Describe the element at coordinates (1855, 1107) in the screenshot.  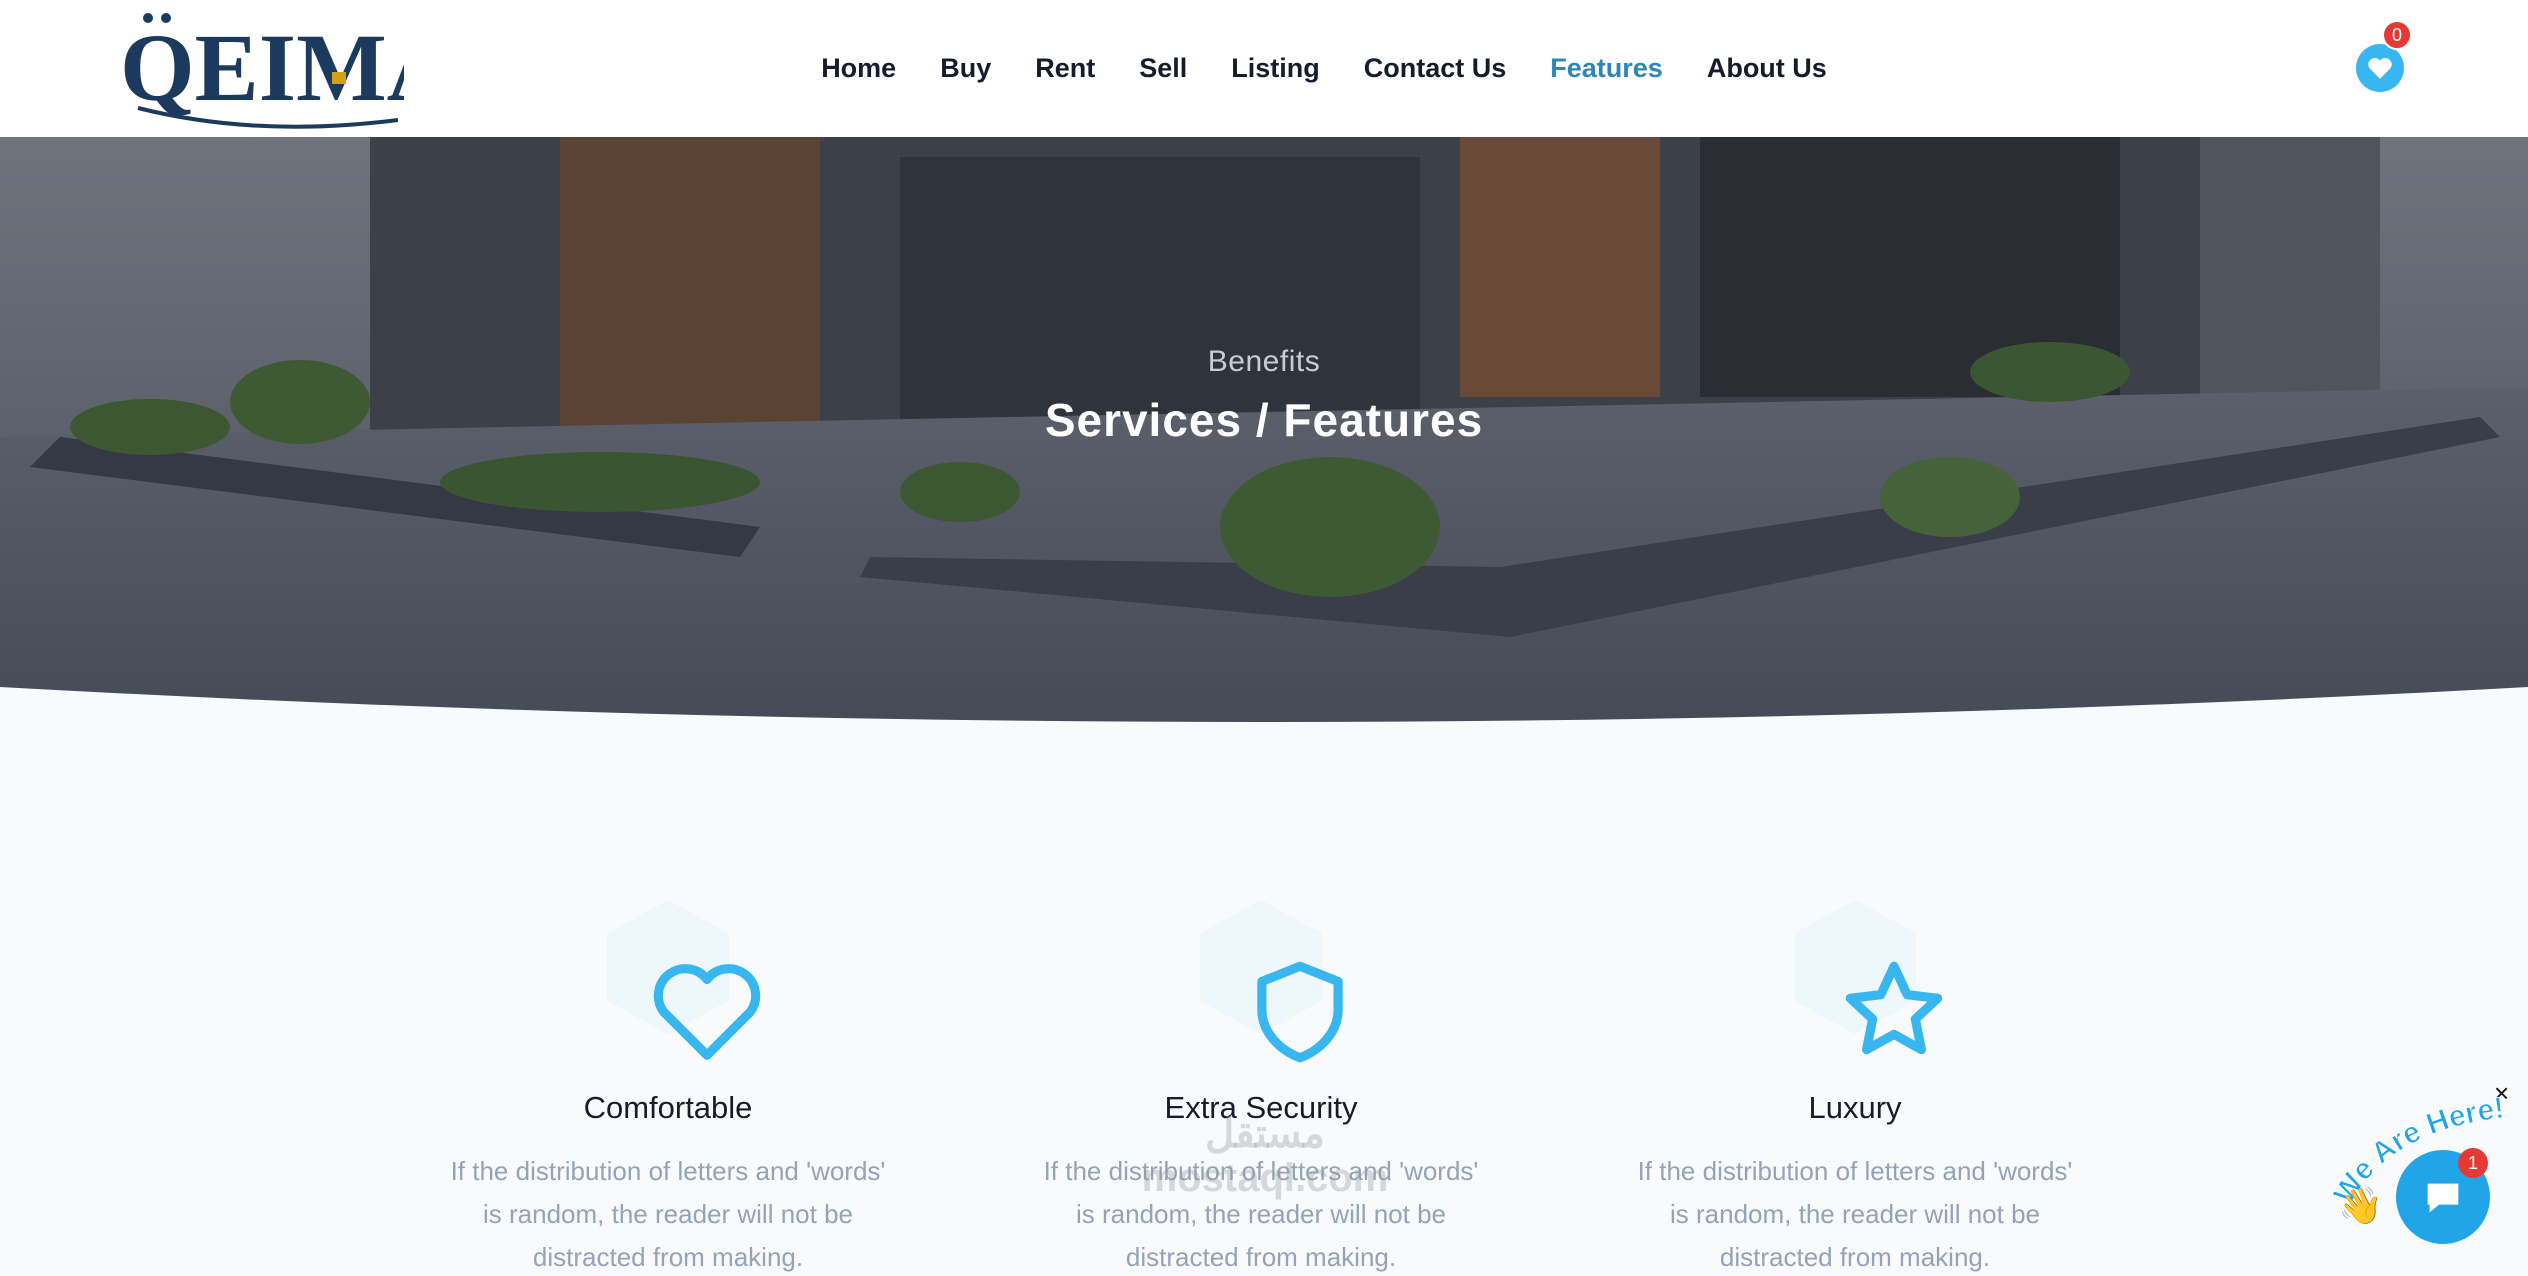
I see `feature-title: Luxury` at that location.